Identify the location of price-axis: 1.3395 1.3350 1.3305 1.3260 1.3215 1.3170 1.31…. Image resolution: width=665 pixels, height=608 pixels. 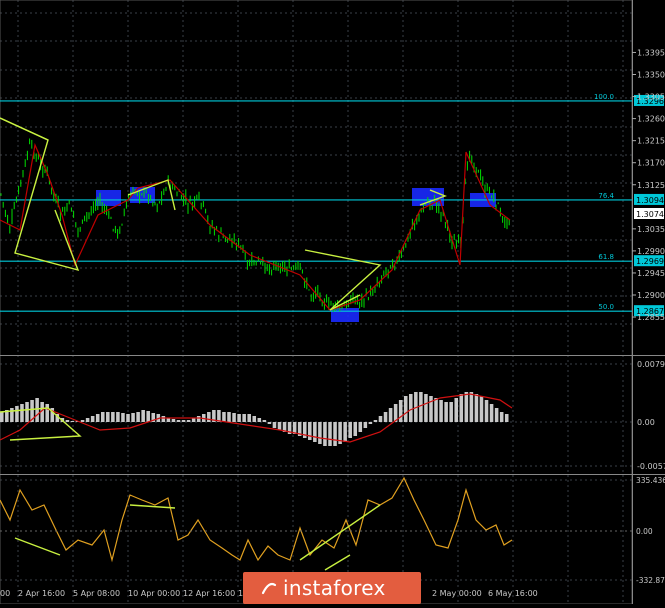
(648, 185).